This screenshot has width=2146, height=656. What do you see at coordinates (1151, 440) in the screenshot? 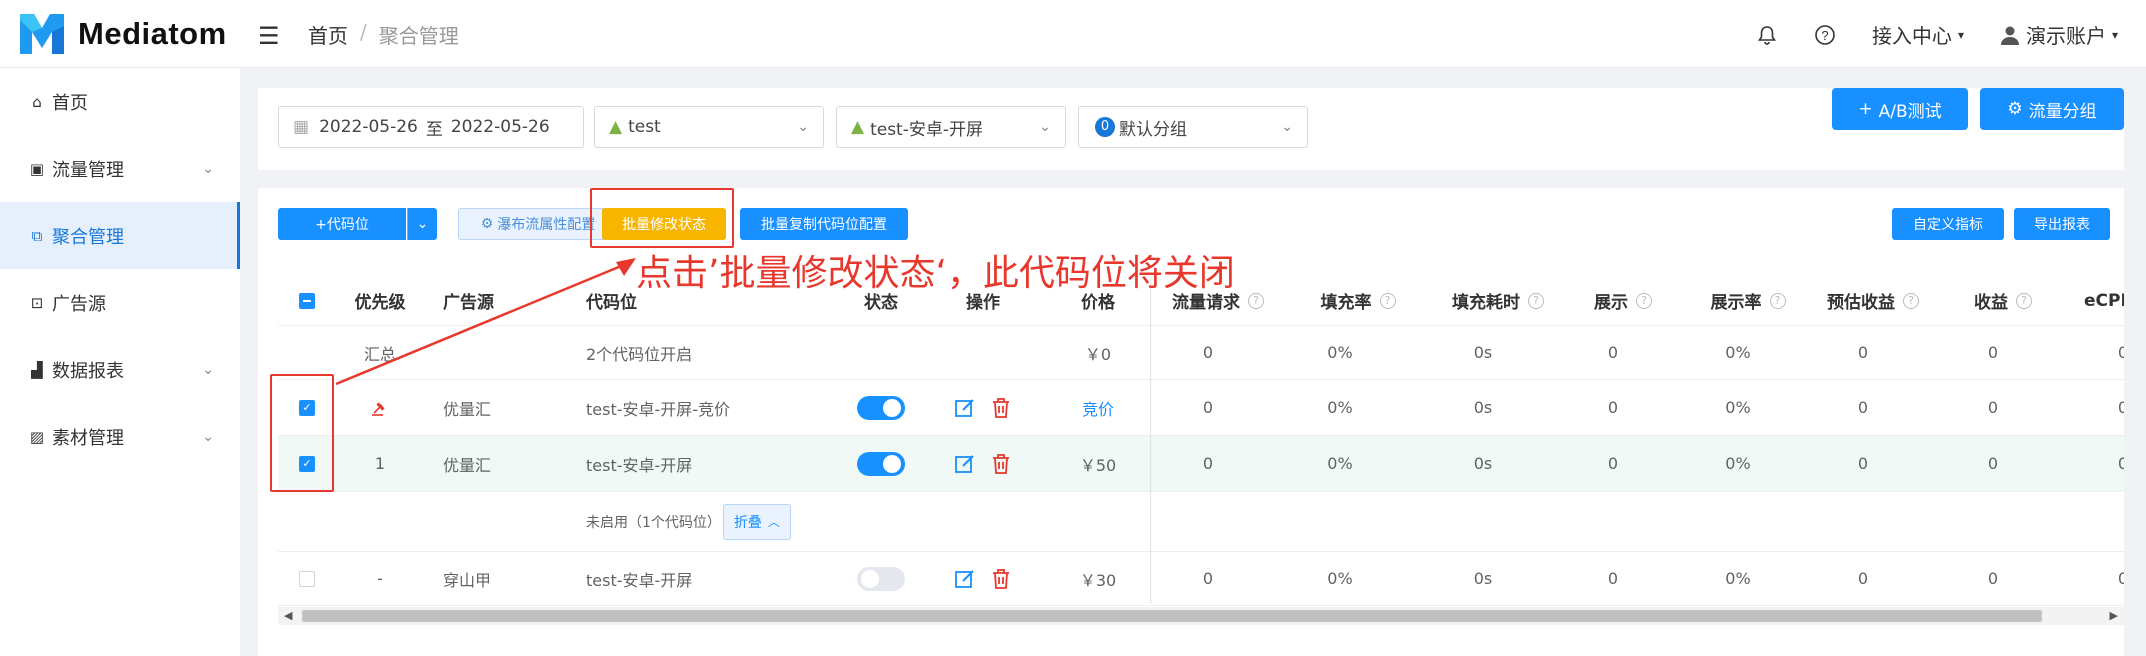
I see `fixed-column-divider` at bounding box center [1151, 440].